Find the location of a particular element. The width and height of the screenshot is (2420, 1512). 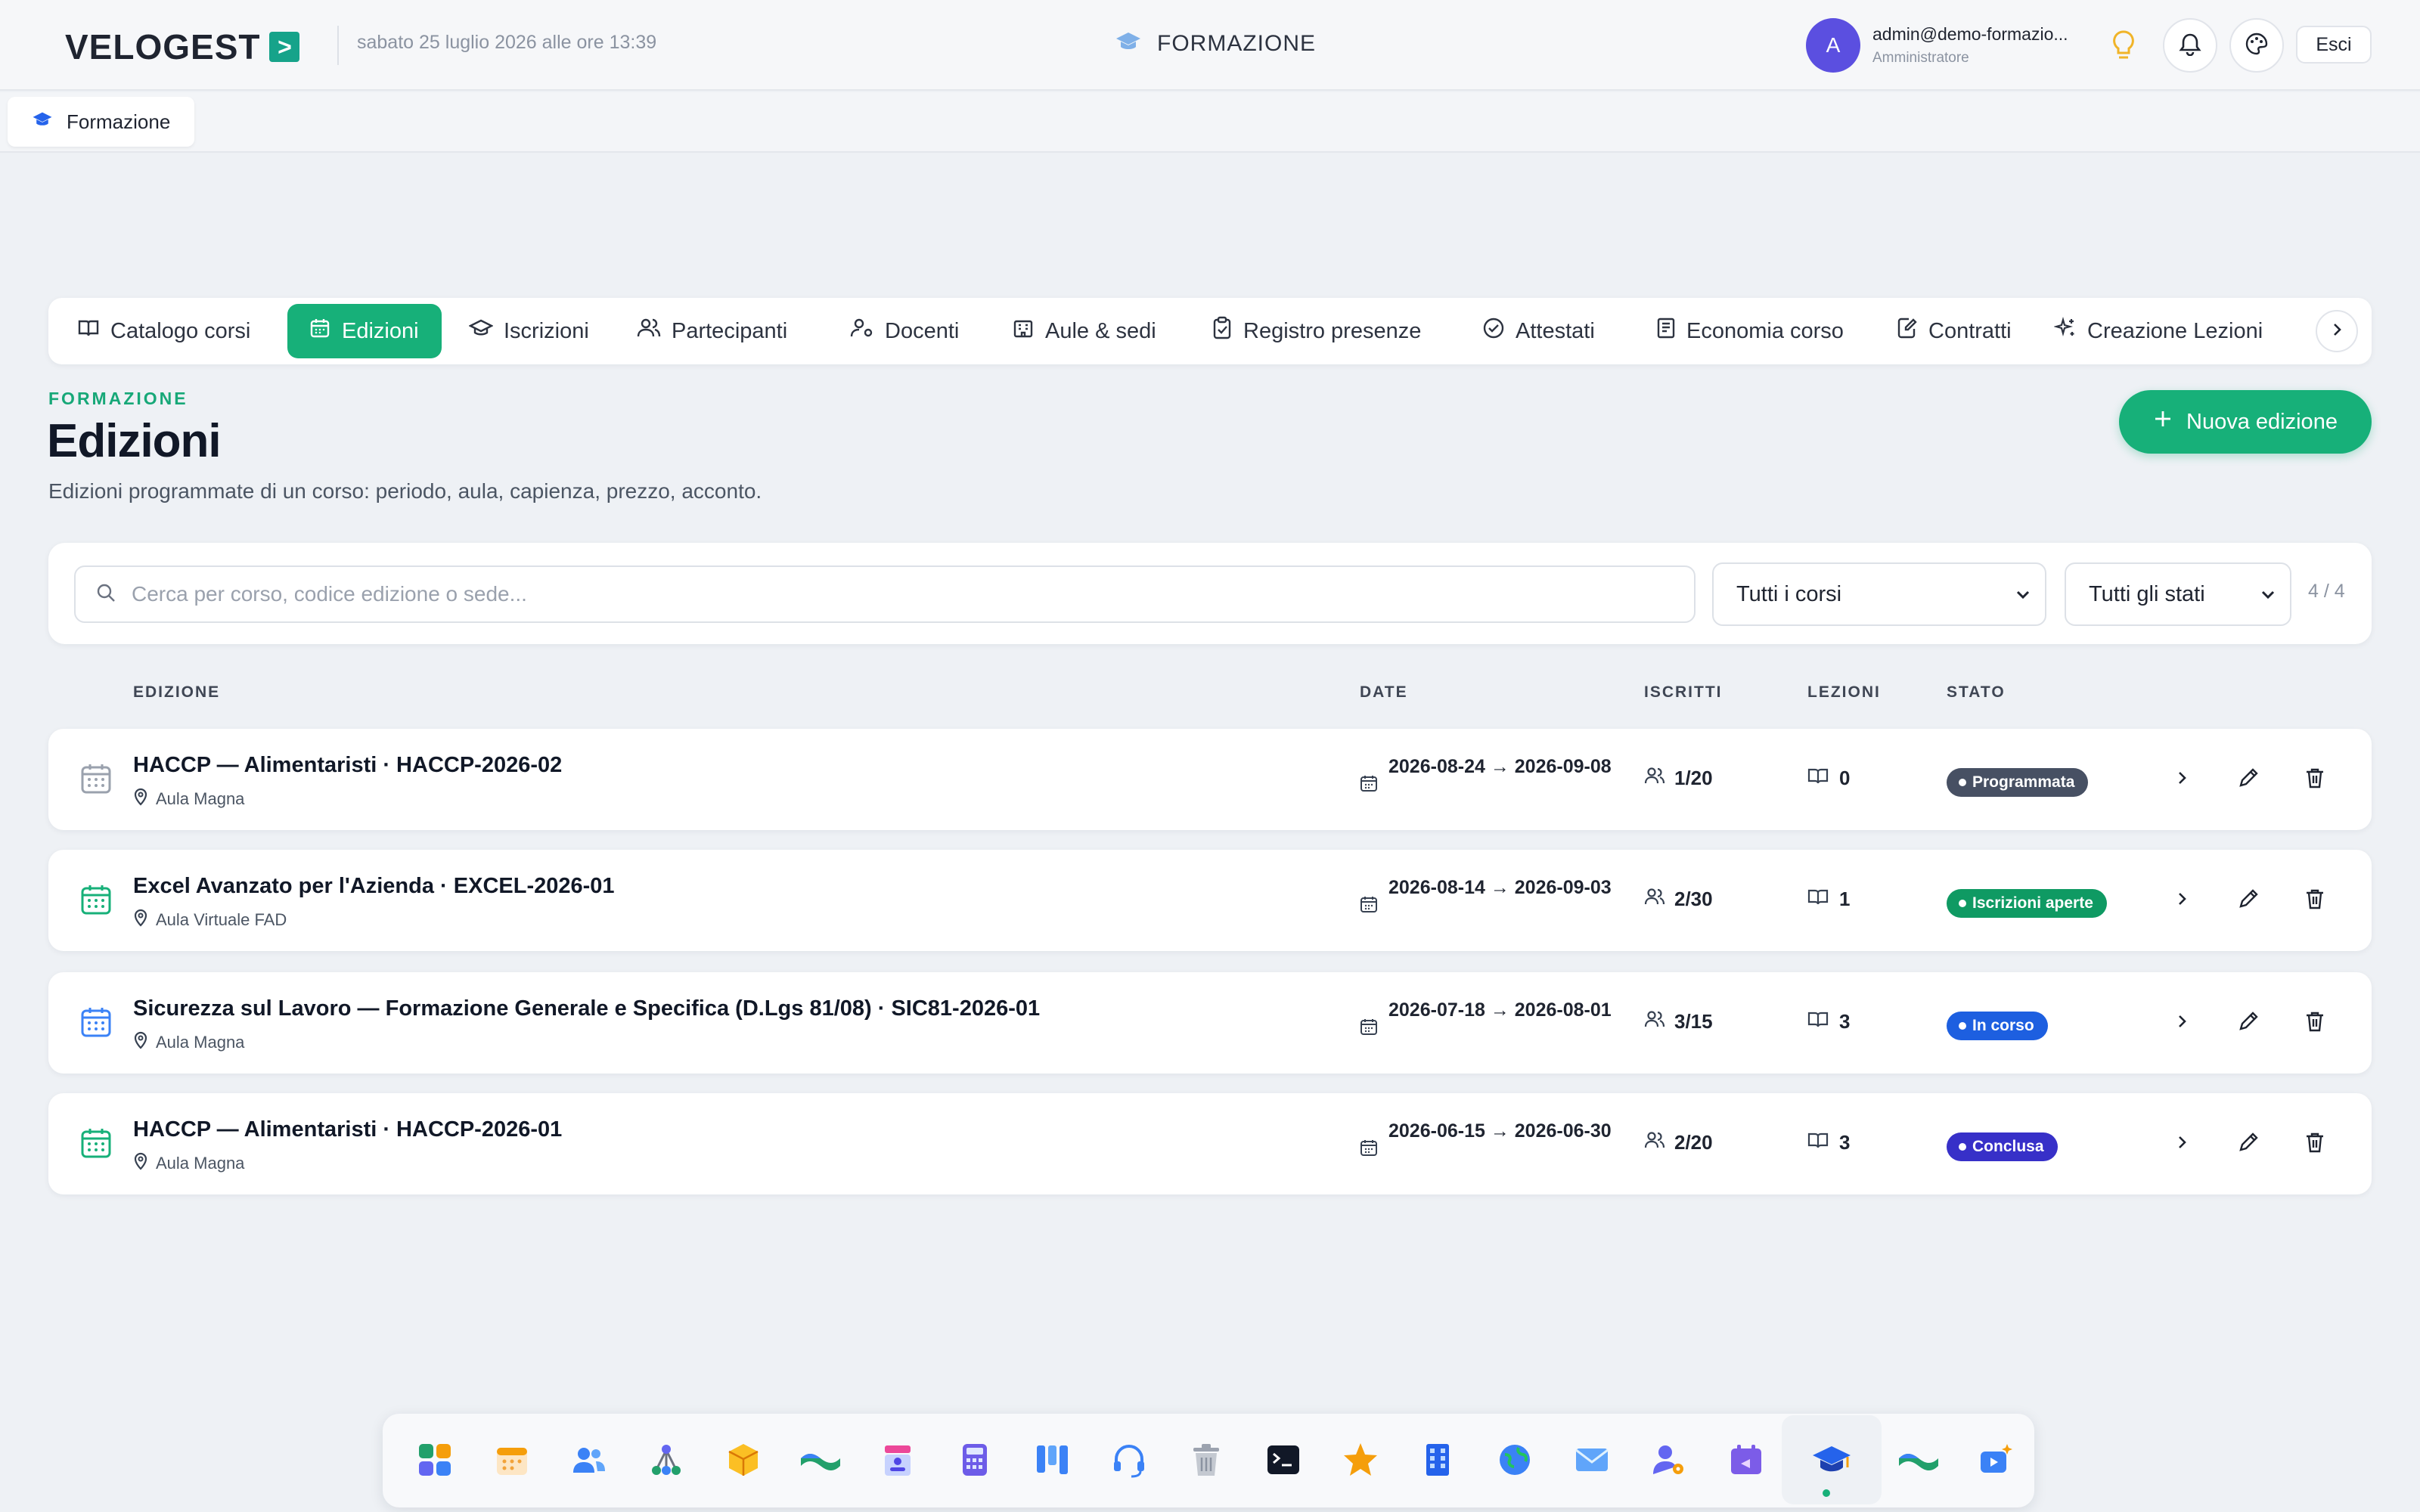

location-label: Aula Virtuale FAD is located at coordinates (221, 919).